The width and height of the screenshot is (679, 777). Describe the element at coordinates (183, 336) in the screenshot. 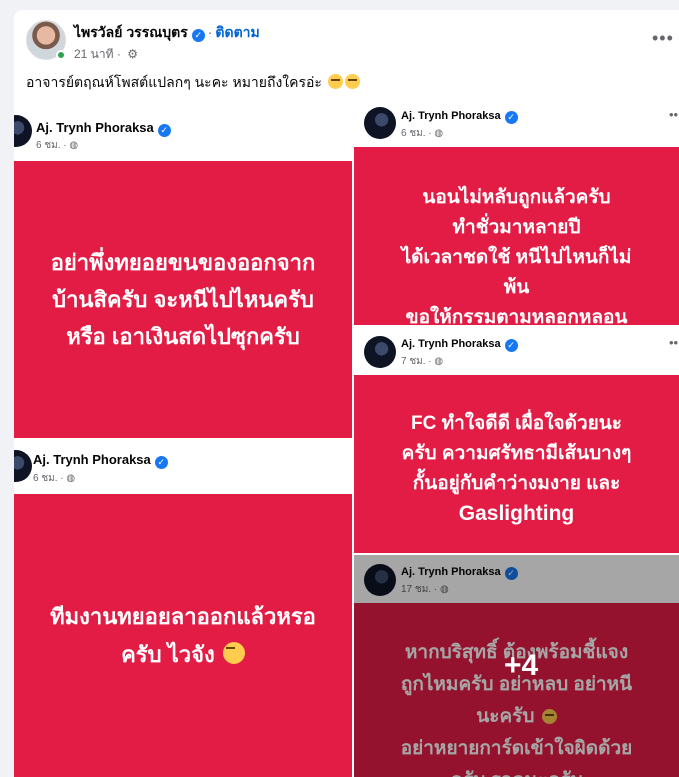

I see `tile-text-line: หรือ เอาเงินสดไปซุกครับ` at that location.